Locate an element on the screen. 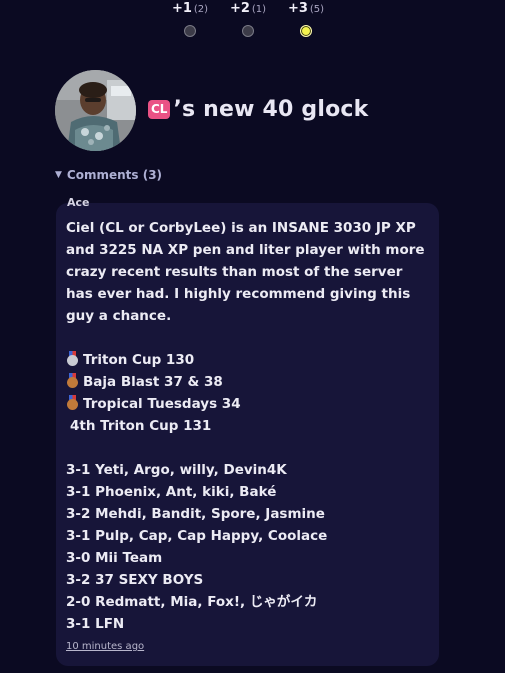 Image resolution: width=505 pixels, height=673 pixels. comments-toggle: ▼ Comments (3) is located at coordinates (108, 175).